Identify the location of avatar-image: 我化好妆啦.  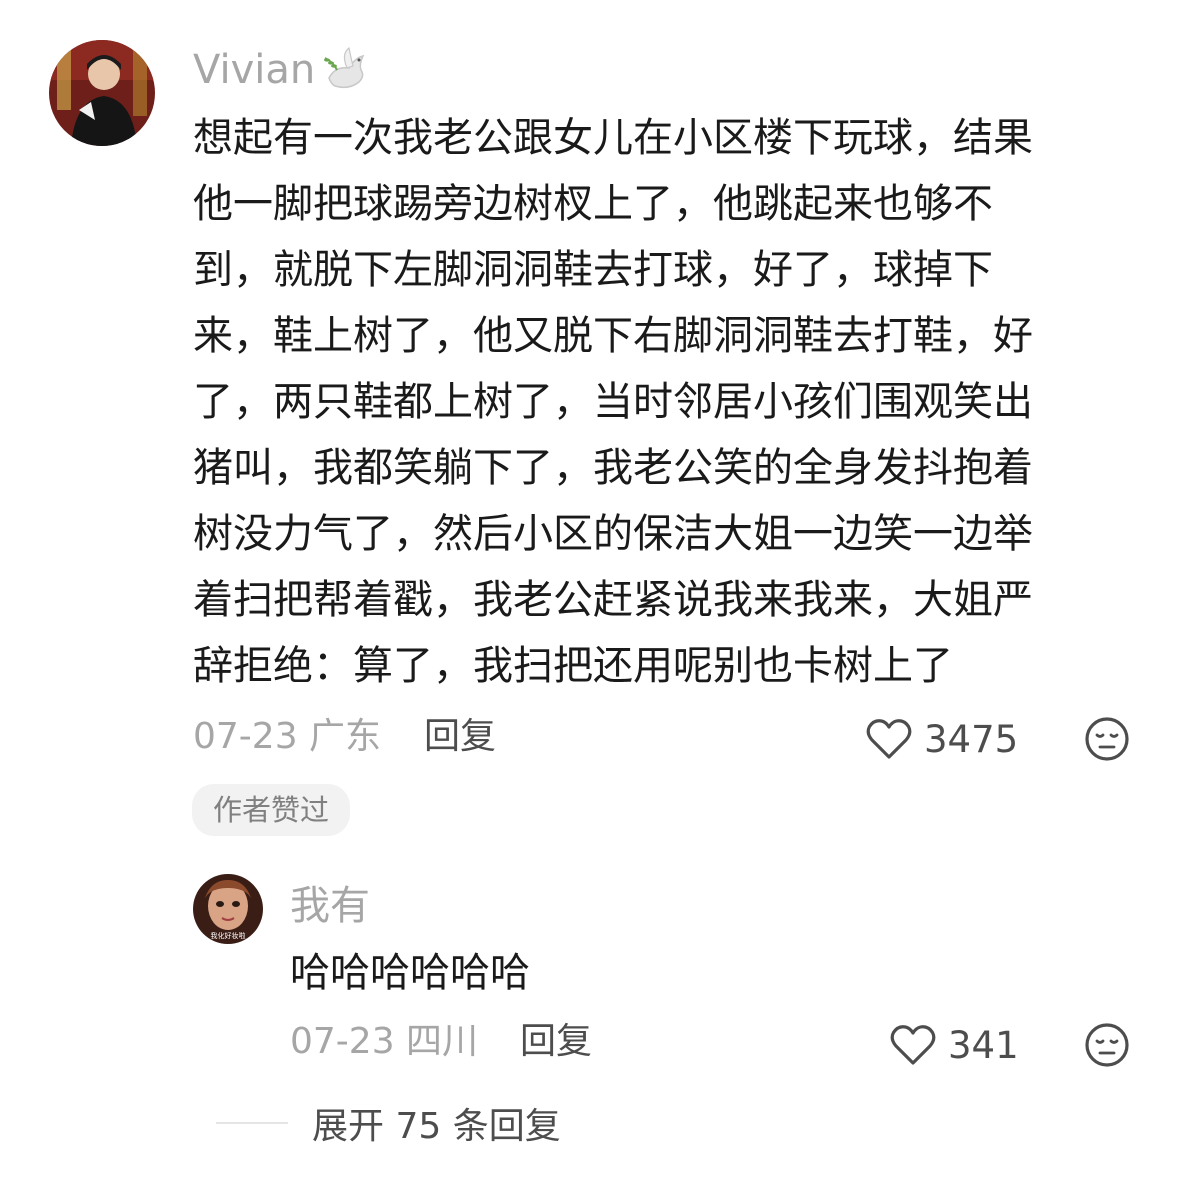
(228, 909).